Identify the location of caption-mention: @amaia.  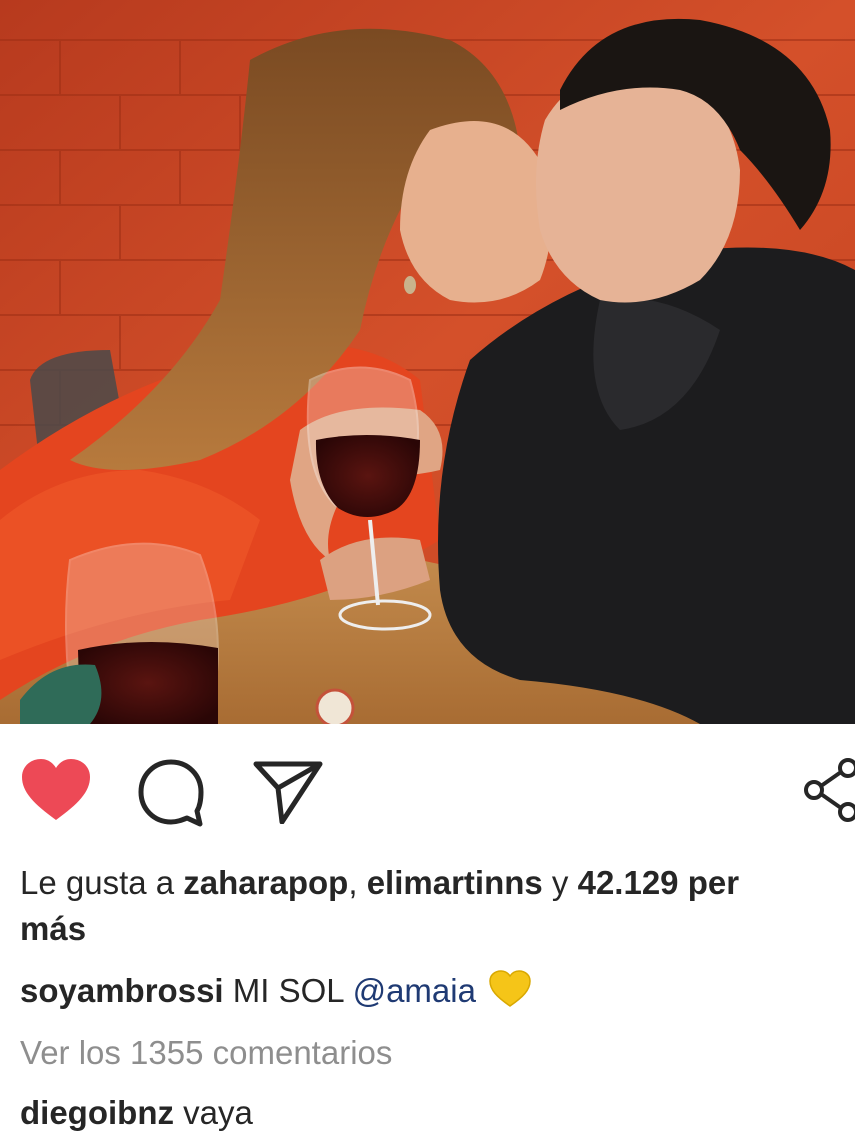
(414, 990).